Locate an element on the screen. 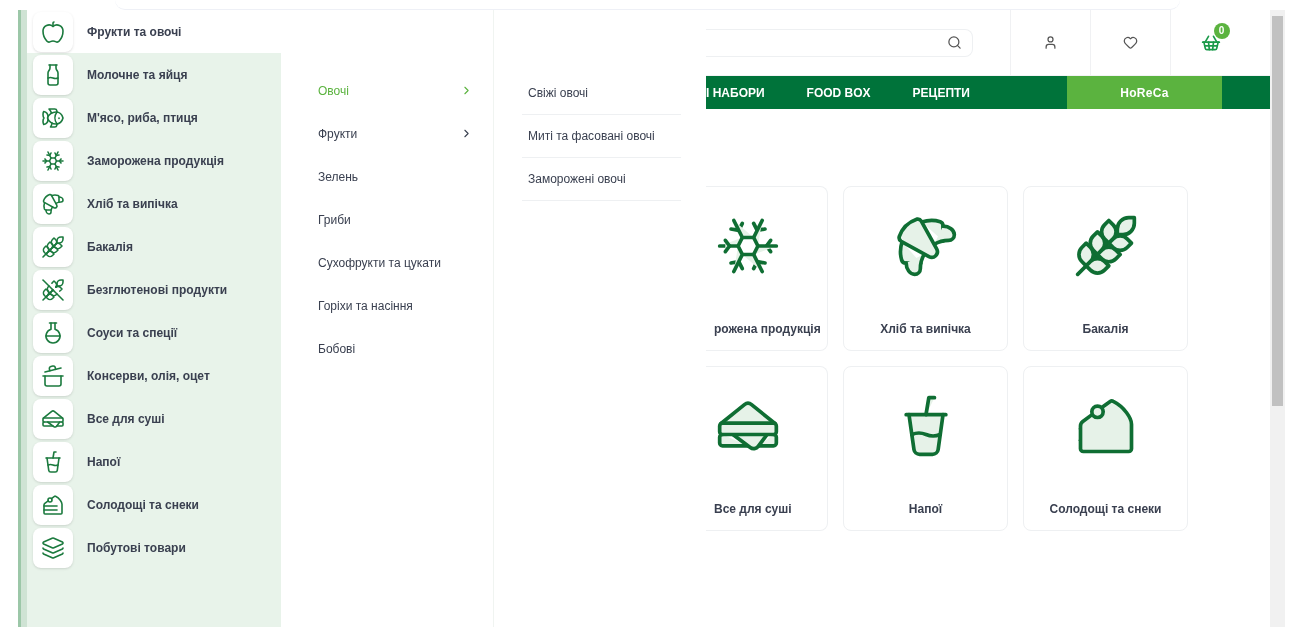  subcategory-item: Фрукти is located at coordinates (395, 133).